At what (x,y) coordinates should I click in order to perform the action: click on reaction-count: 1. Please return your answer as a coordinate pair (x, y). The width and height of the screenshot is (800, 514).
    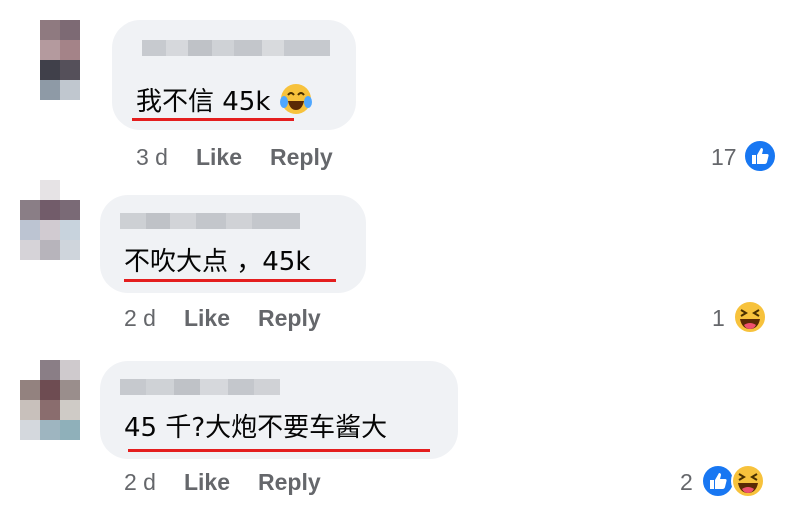
    Looking at the image, I should click on (718, 318).